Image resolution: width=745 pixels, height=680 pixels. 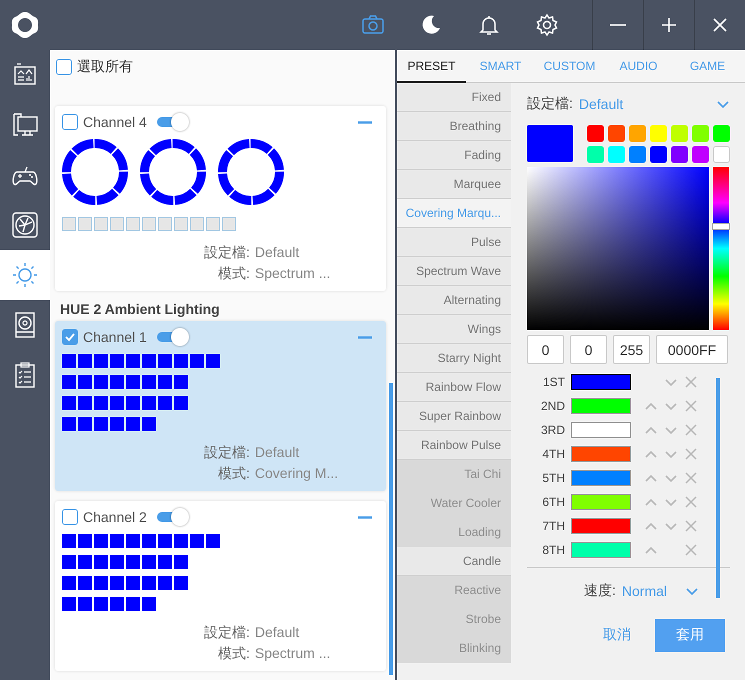 I want to click on profile-dropdown: Default, so click(x=647, y=104).